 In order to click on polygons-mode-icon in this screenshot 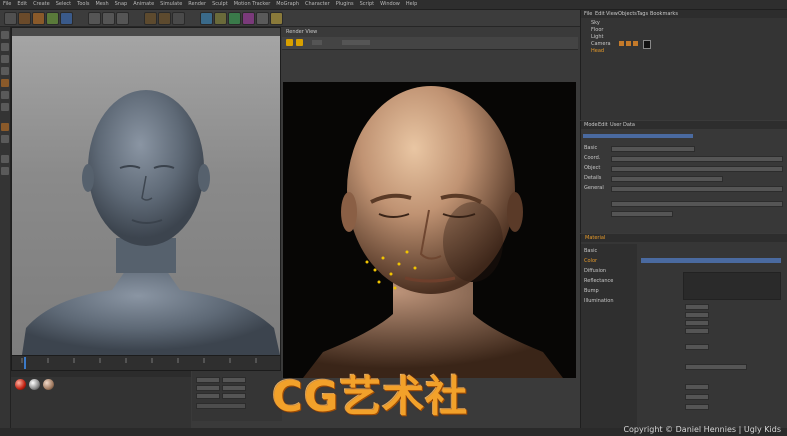, I will do `click(5, 107)`.